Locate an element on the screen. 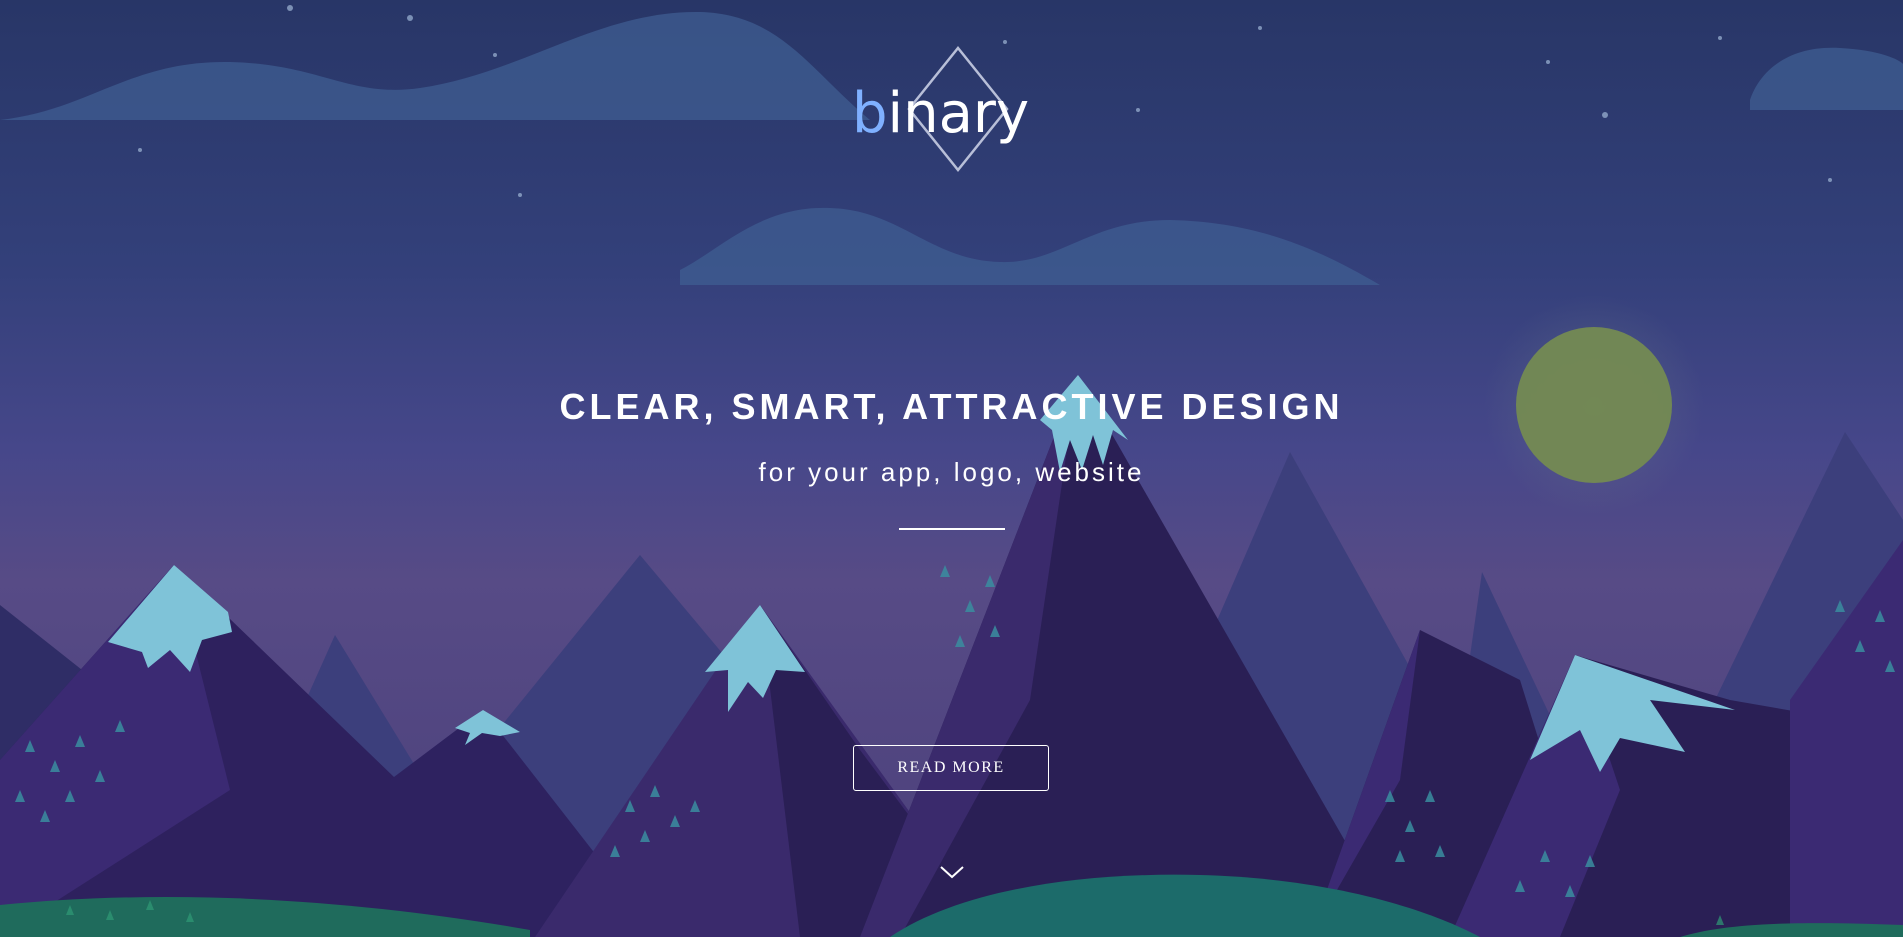 This screenshot has width=1903, height=937. logo-rest: inary is located at coordinates (958, 113).